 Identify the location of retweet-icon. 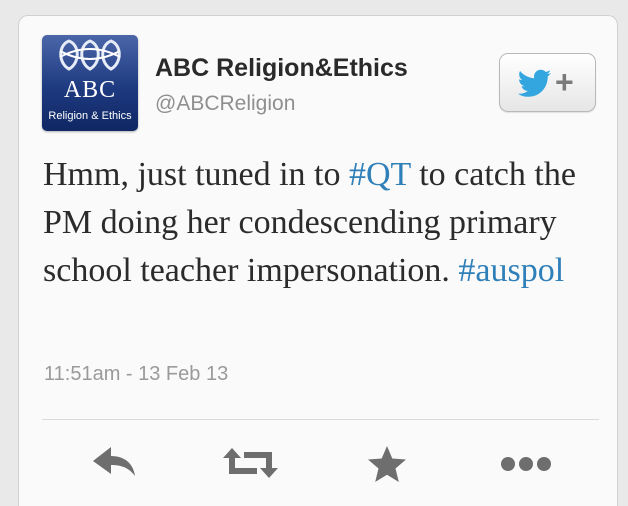
(250, 463).